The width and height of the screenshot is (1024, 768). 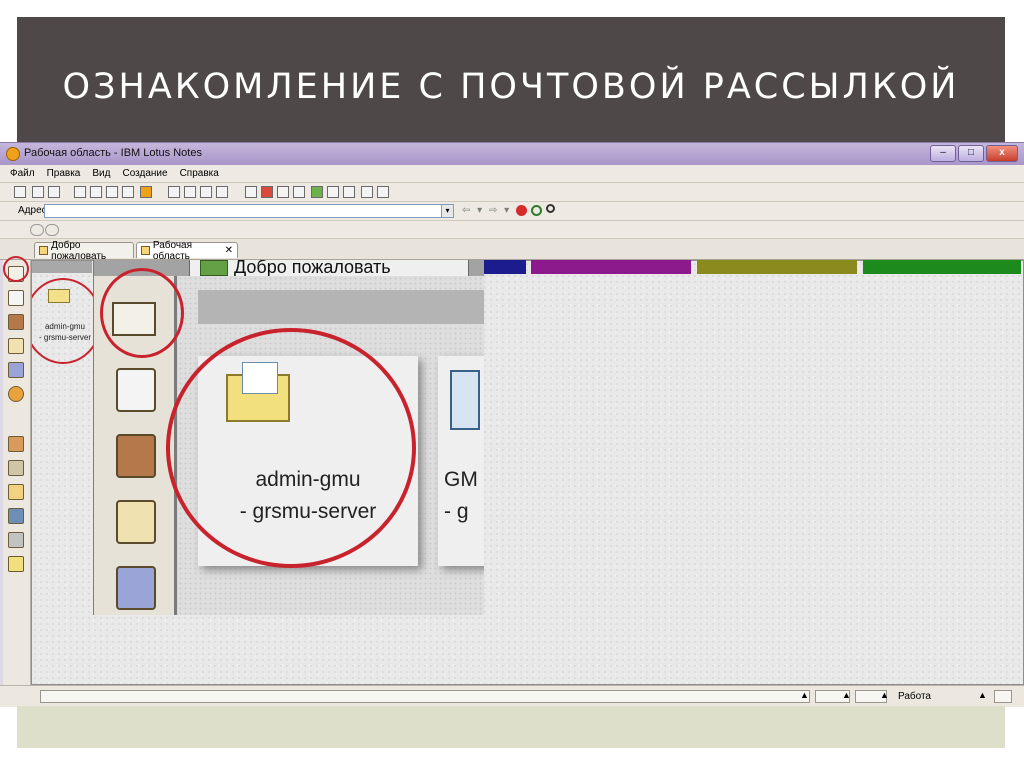 What do you see at coordinates (943, 153) in the screenshot?
I see `minimize-button: –` at bounding box center [943, 153].